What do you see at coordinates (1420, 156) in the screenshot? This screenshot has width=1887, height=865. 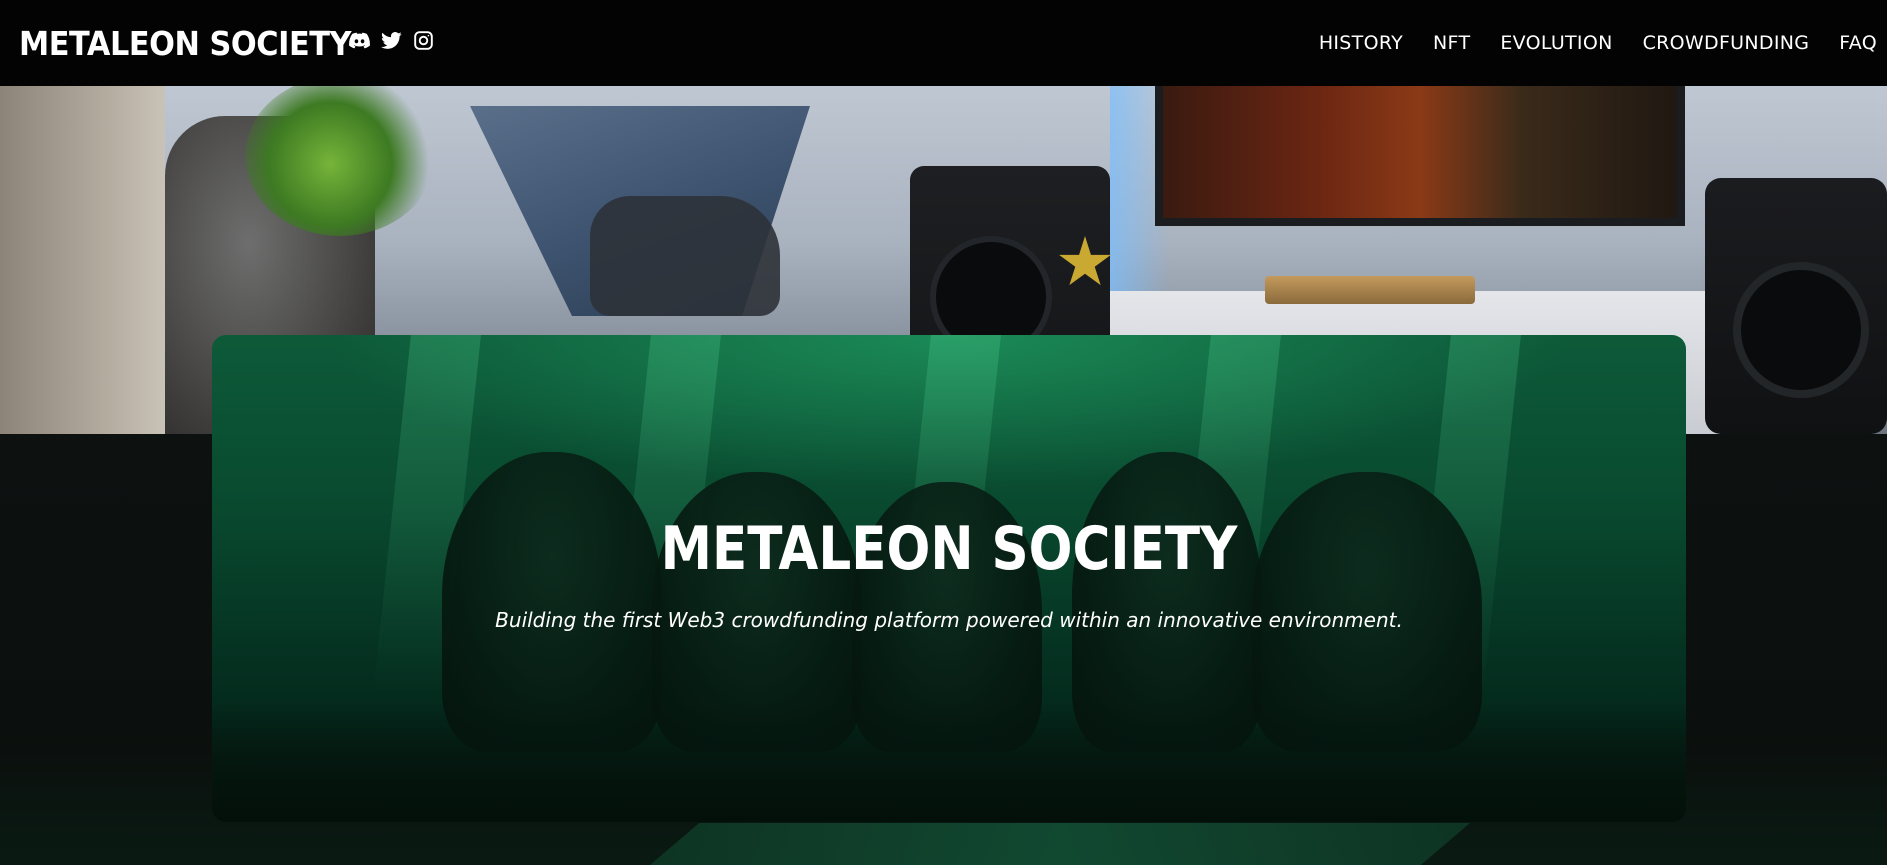 I see `television` at bounding box center [1420, 156].